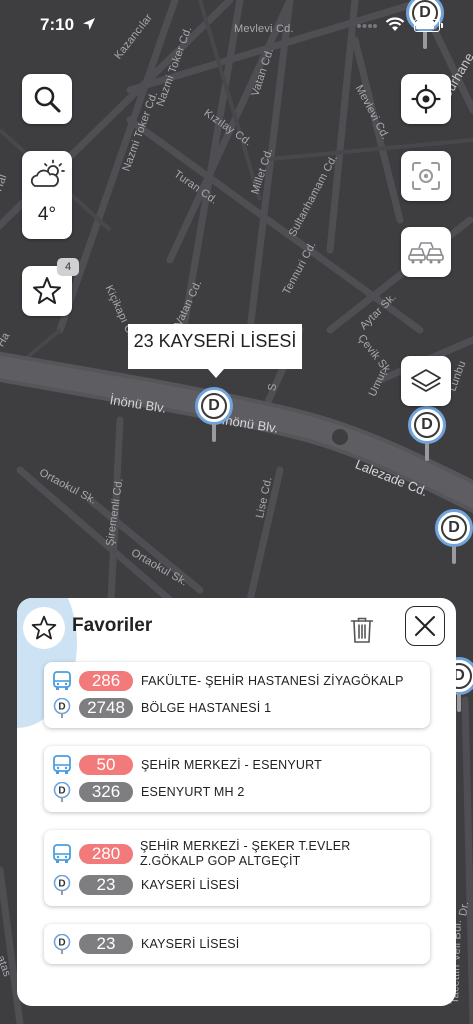 This screenshot has height=1024, width=473. I want to click on street-label: Dr., so click(464, 909).